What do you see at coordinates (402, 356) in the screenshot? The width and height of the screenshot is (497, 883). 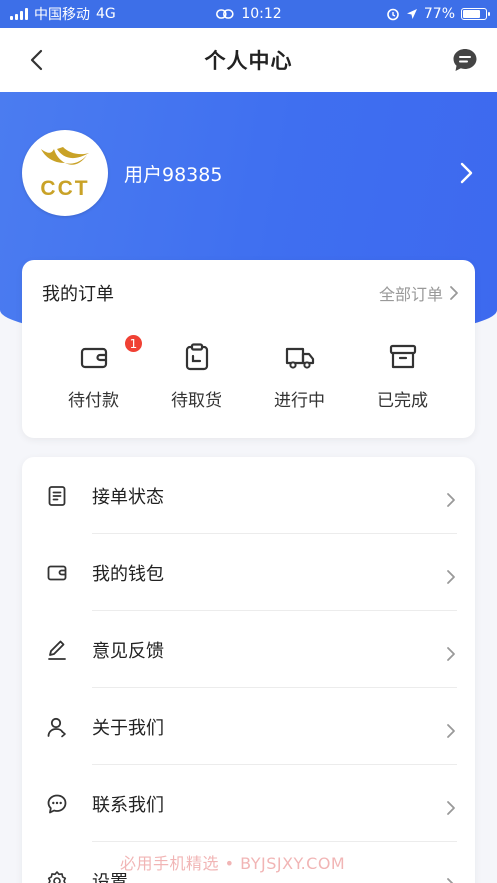 I see `archive-box-icon` at bounding box center [402, 356].